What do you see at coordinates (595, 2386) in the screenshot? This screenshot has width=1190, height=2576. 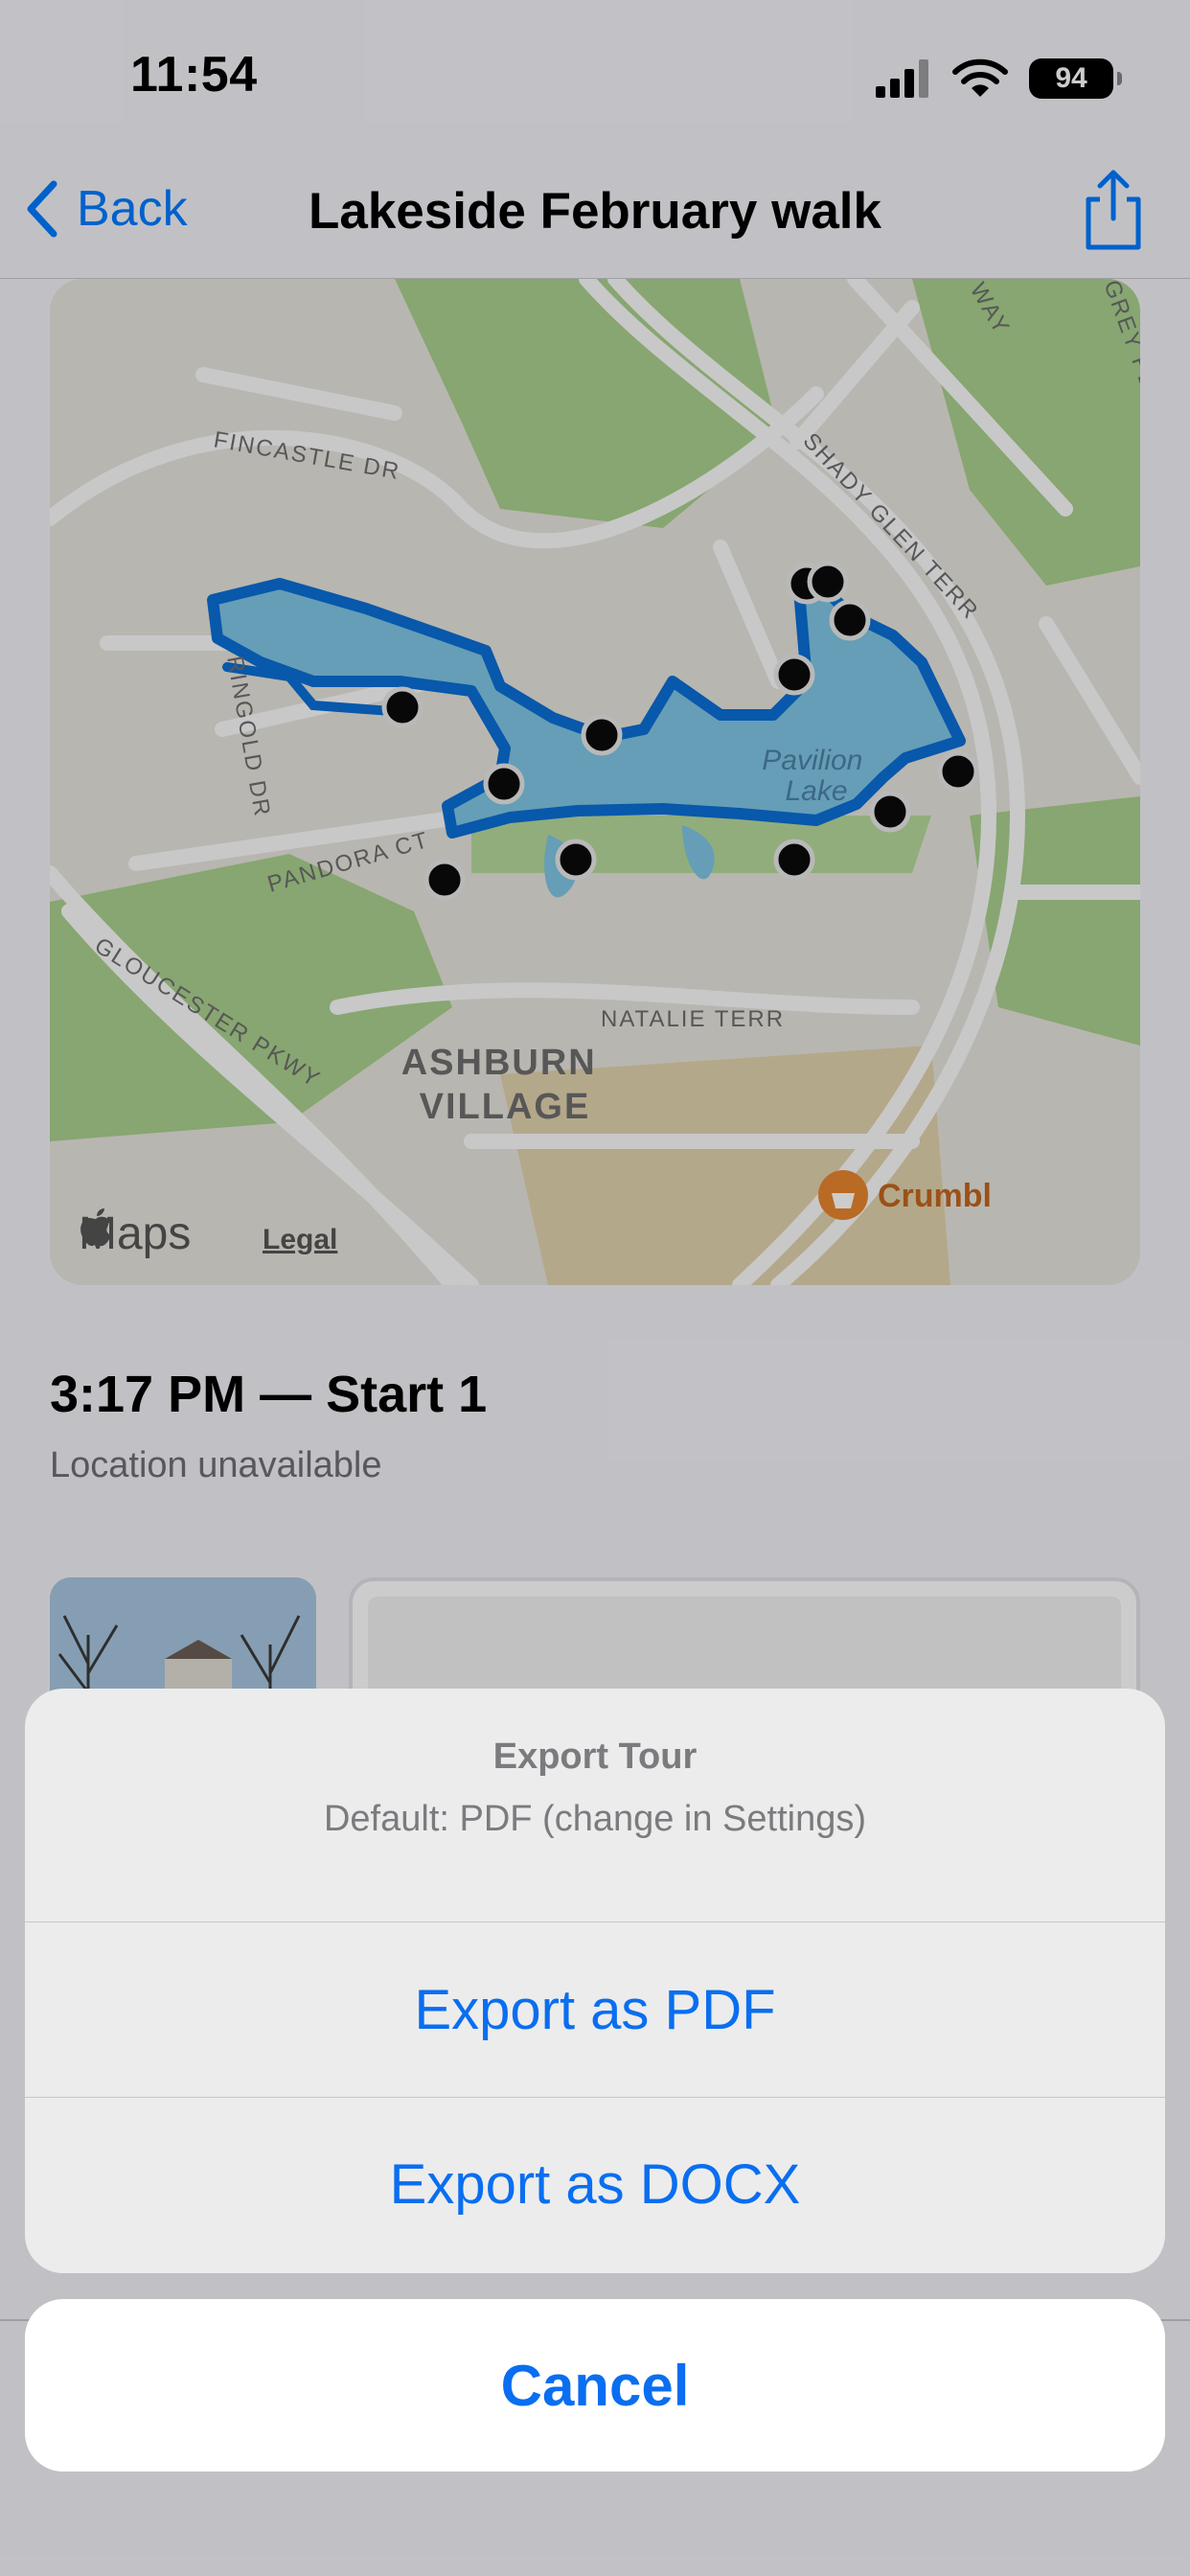 I see `cancel-button: Cancel` at bounding box center [595, 2386].